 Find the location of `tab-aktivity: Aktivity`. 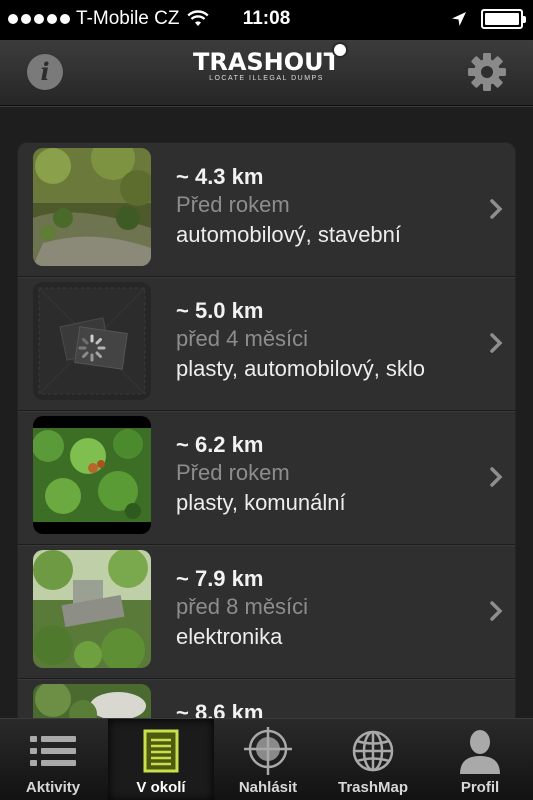

tab-aktivity: Aktivity is located at coordinates (53, 759).